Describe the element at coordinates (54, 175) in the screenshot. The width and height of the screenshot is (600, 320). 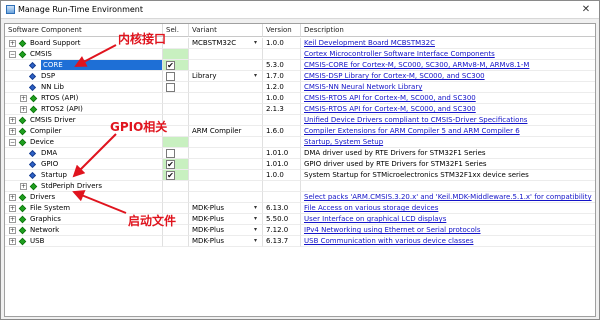
I see `component-name: Startup` at that location.